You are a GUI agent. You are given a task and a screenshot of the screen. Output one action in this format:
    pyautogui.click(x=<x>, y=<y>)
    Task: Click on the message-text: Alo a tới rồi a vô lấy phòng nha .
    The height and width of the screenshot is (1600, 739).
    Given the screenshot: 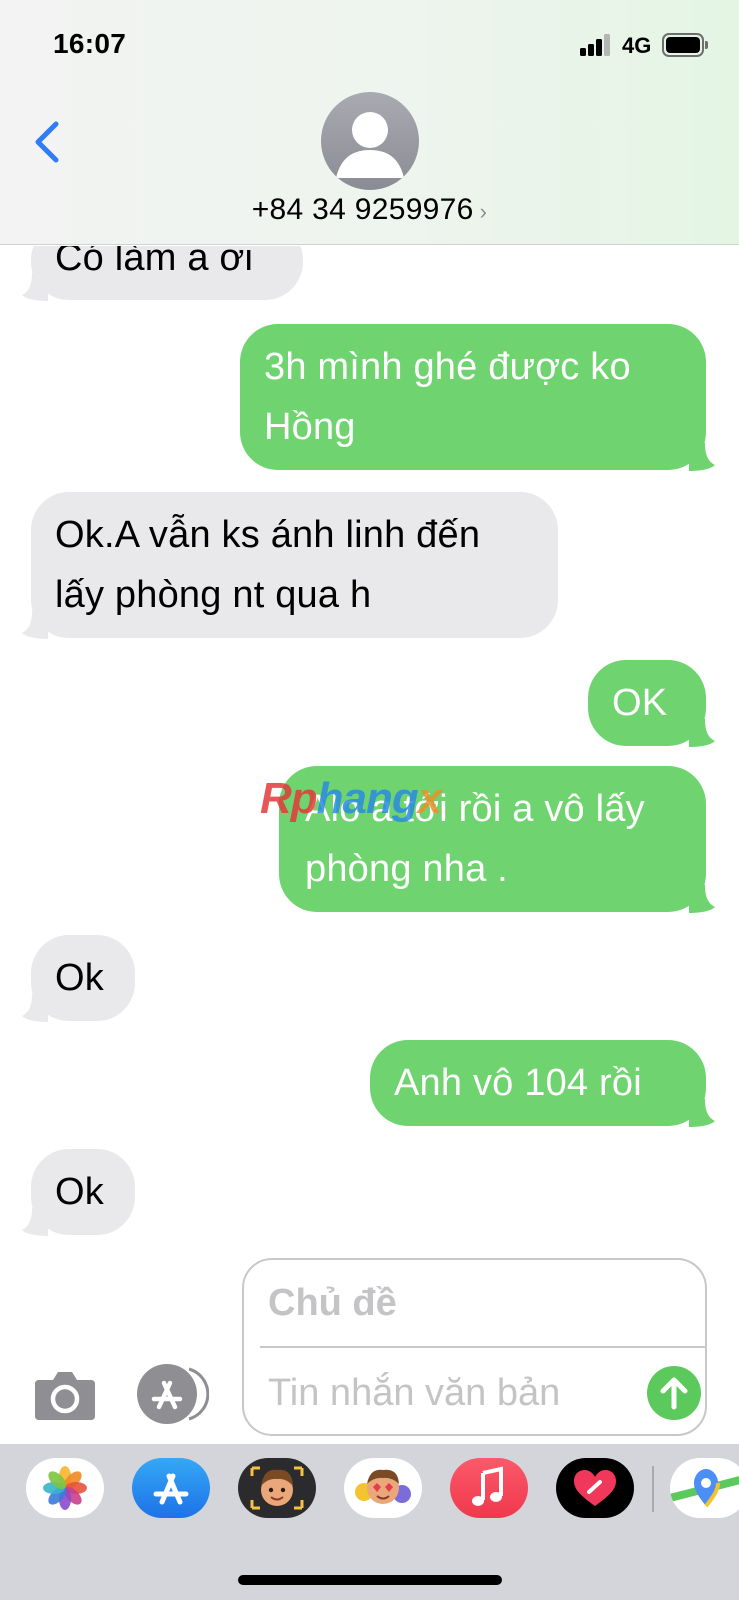 What is the action you would take?
    pyautogui.click(x=475, y=839)
    